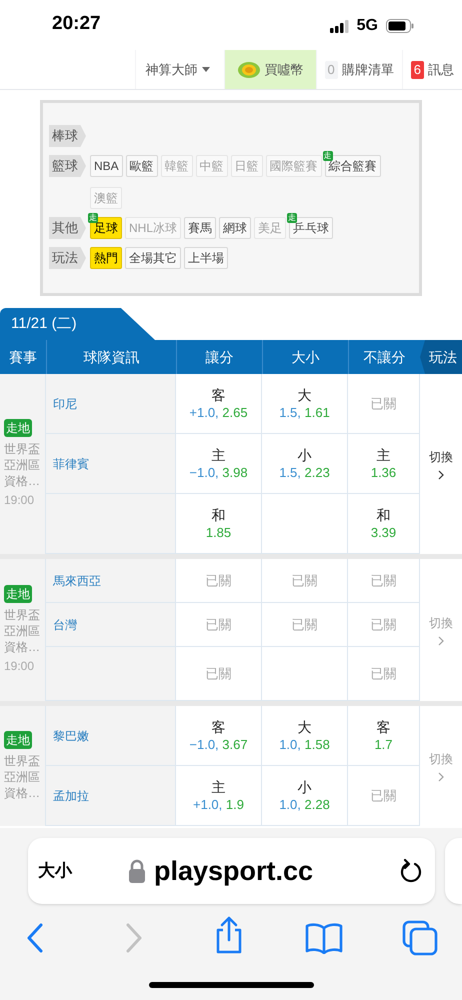  Describe the element at coordinates (142, 166) in the screenshot. I see `filter-chip: 歐籃` at that location.